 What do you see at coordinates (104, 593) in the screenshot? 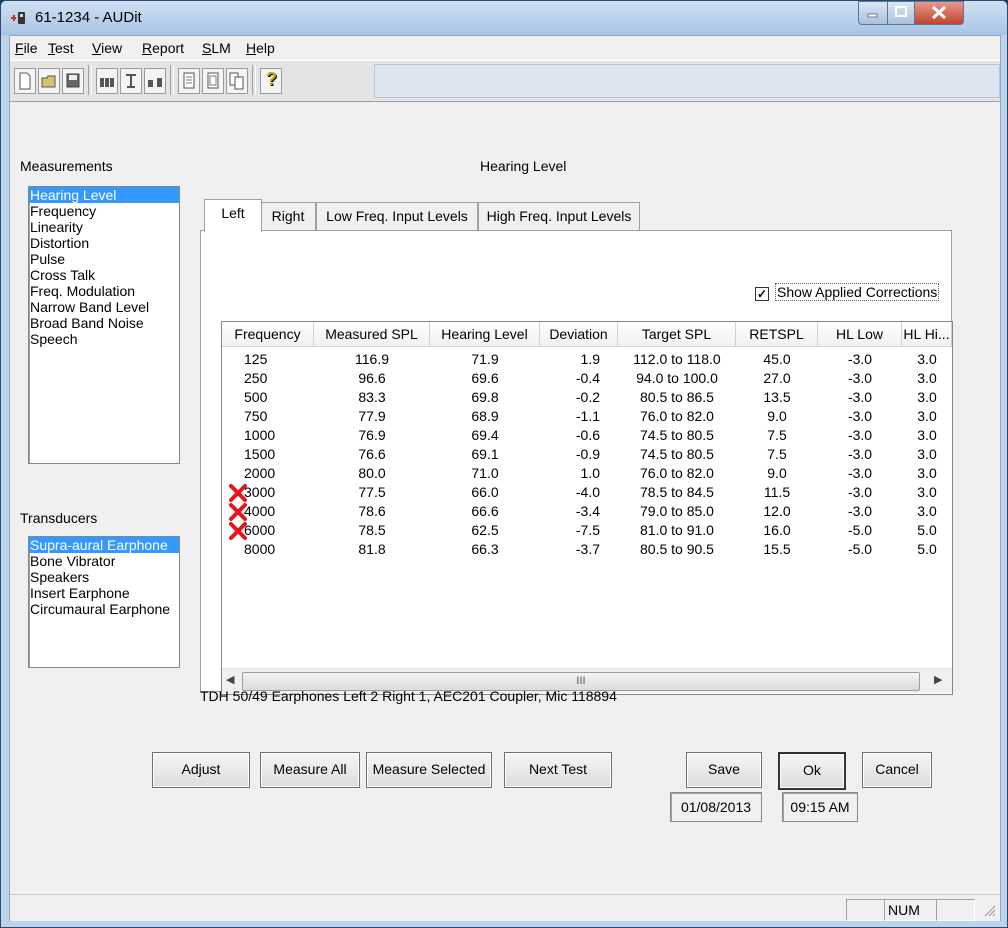
I see `transducer-list-item: Insert Earphone` at bounding box center [104, 593].